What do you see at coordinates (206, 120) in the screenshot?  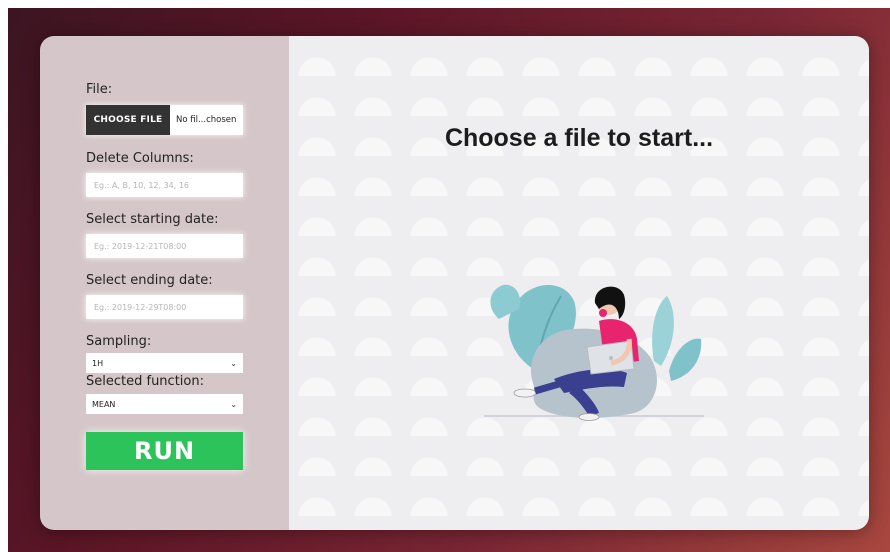 I see `file-status-text: No fil...chosen` at bounding box center [206, 120].